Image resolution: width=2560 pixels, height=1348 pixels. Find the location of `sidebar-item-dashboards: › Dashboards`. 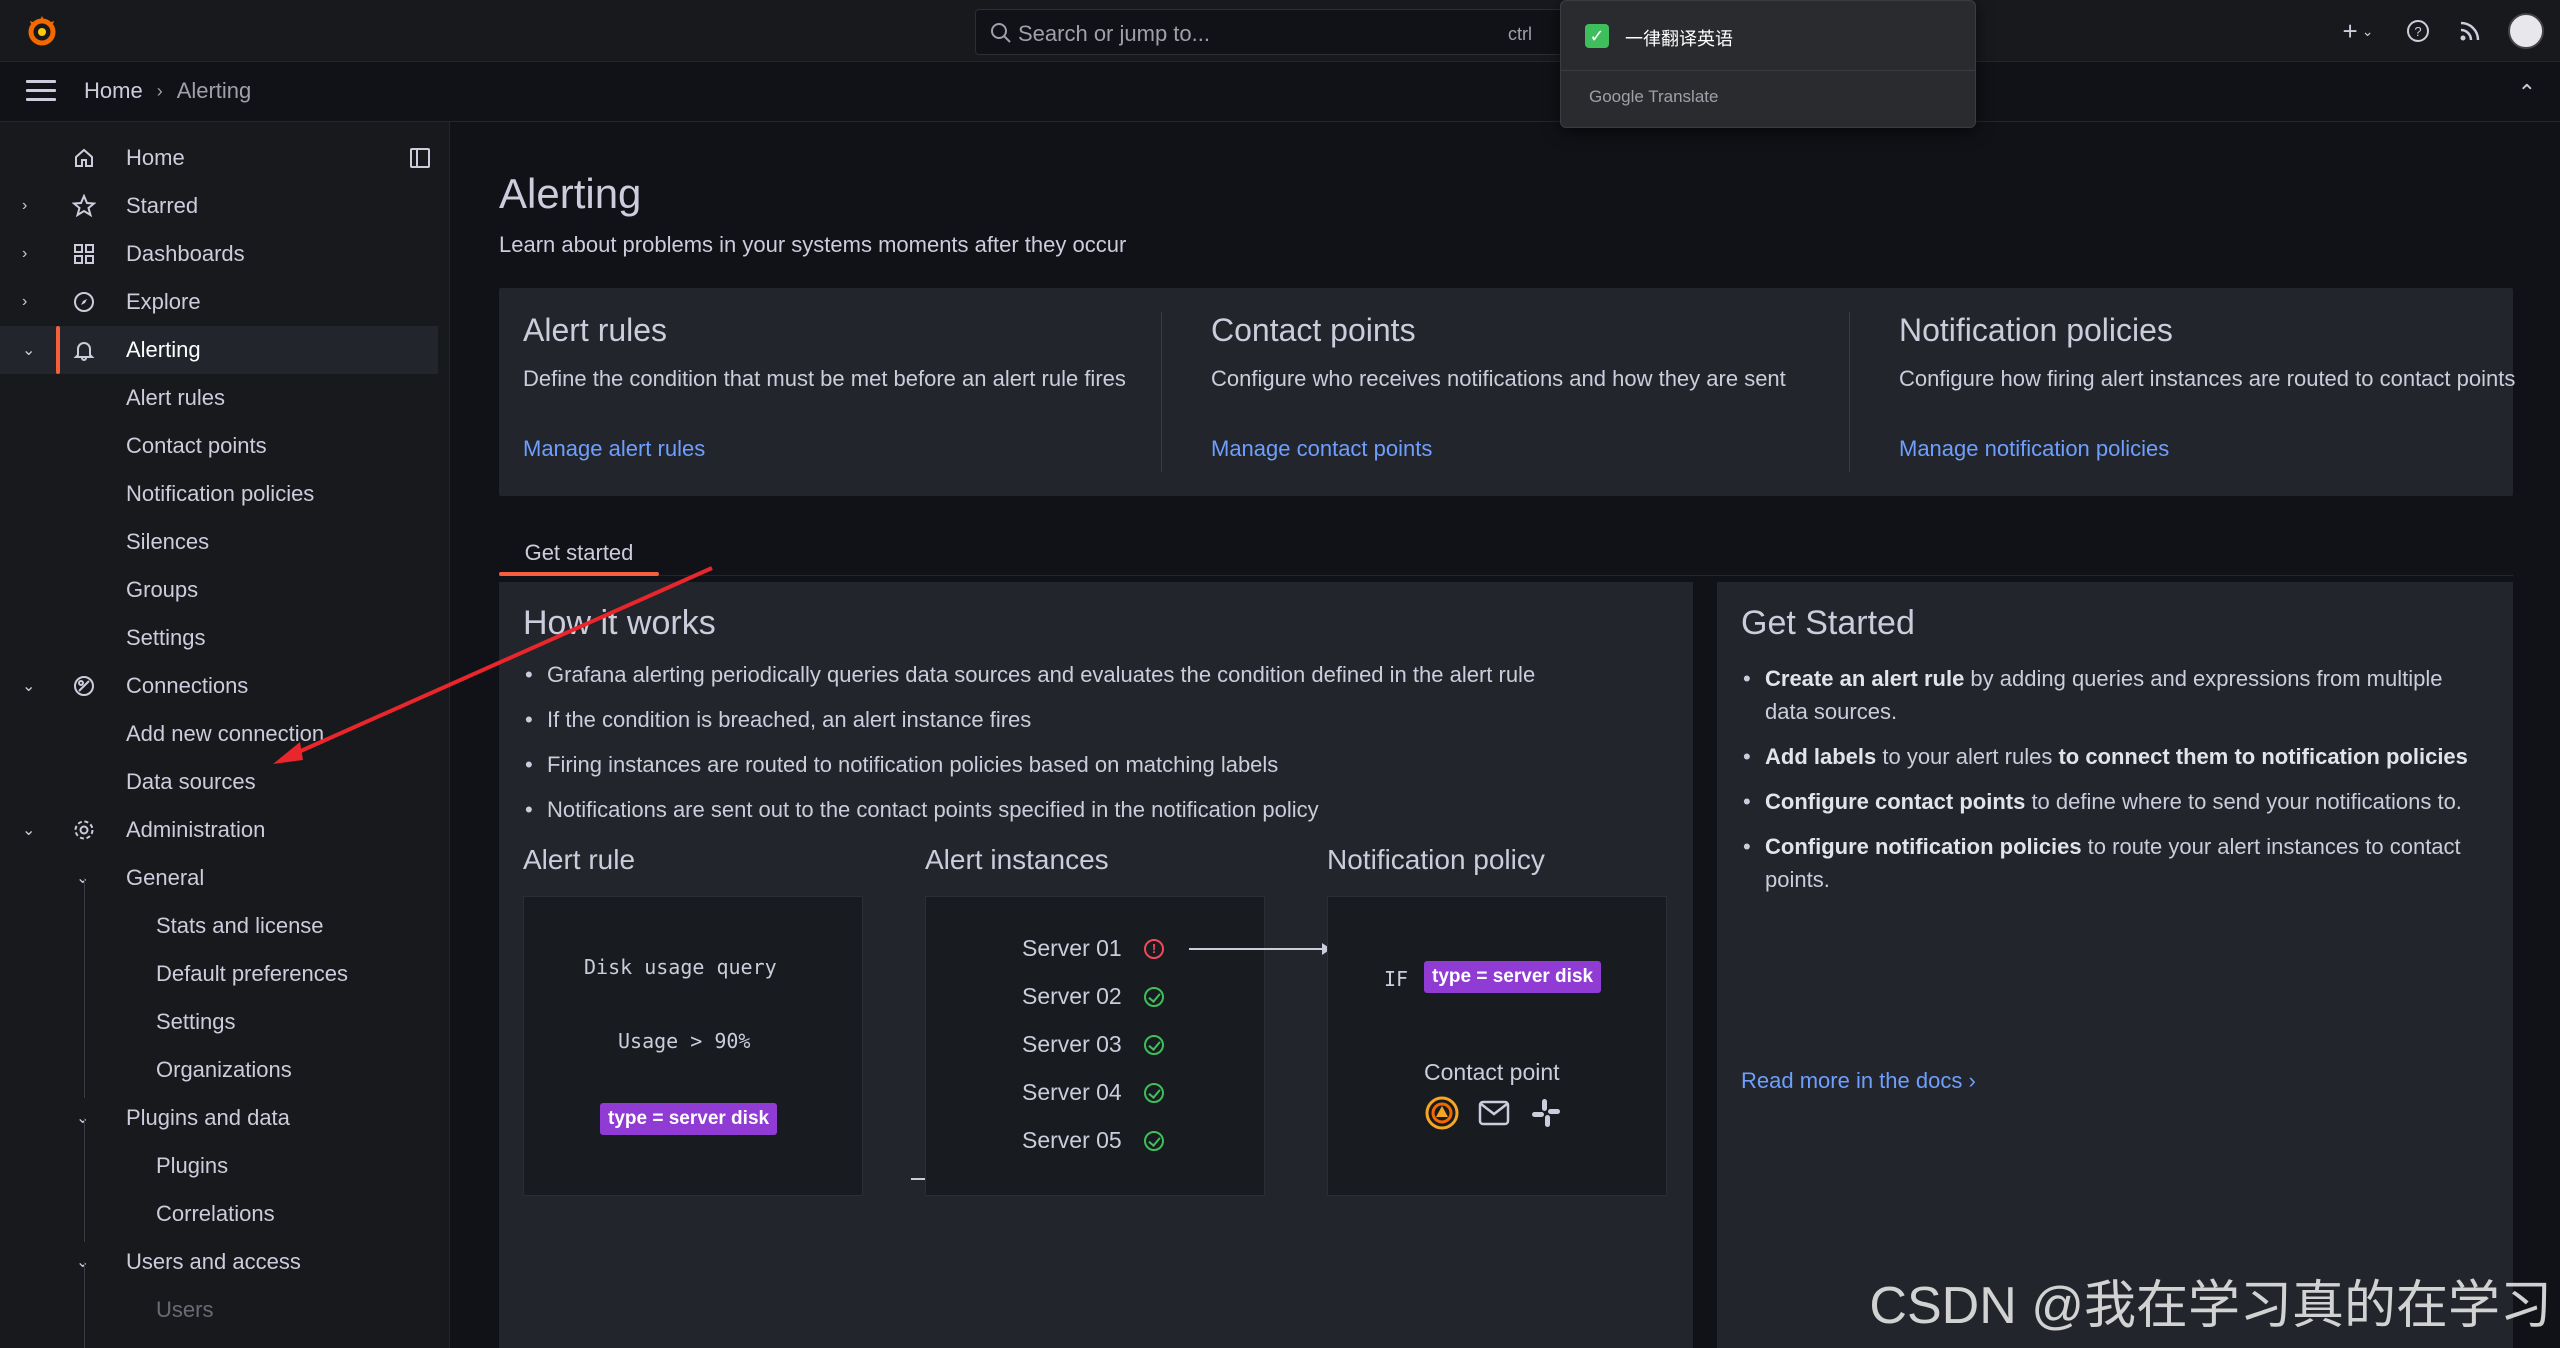

sidebar-item-dashboards: › Dashboards is located at coordinates (220, 254).